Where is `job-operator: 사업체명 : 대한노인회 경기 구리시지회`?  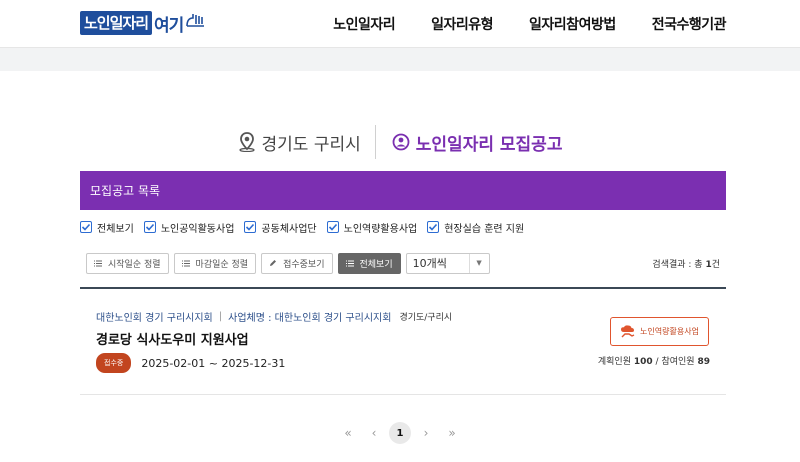 job-operator: 사업체명 : 대한노인회 경기 구리시지회 is located at coordinates (310, 318).